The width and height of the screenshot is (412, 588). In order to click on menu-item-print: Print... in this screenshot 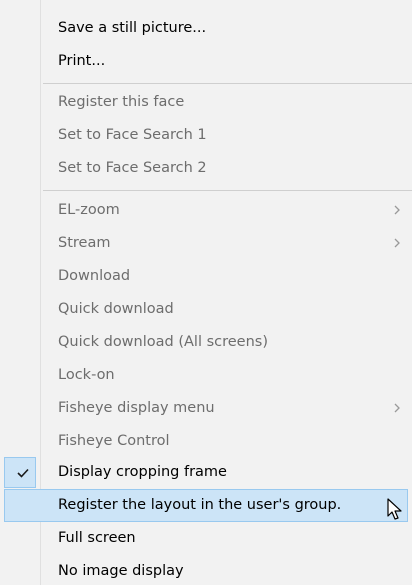, I will do `click(206, 61)`.